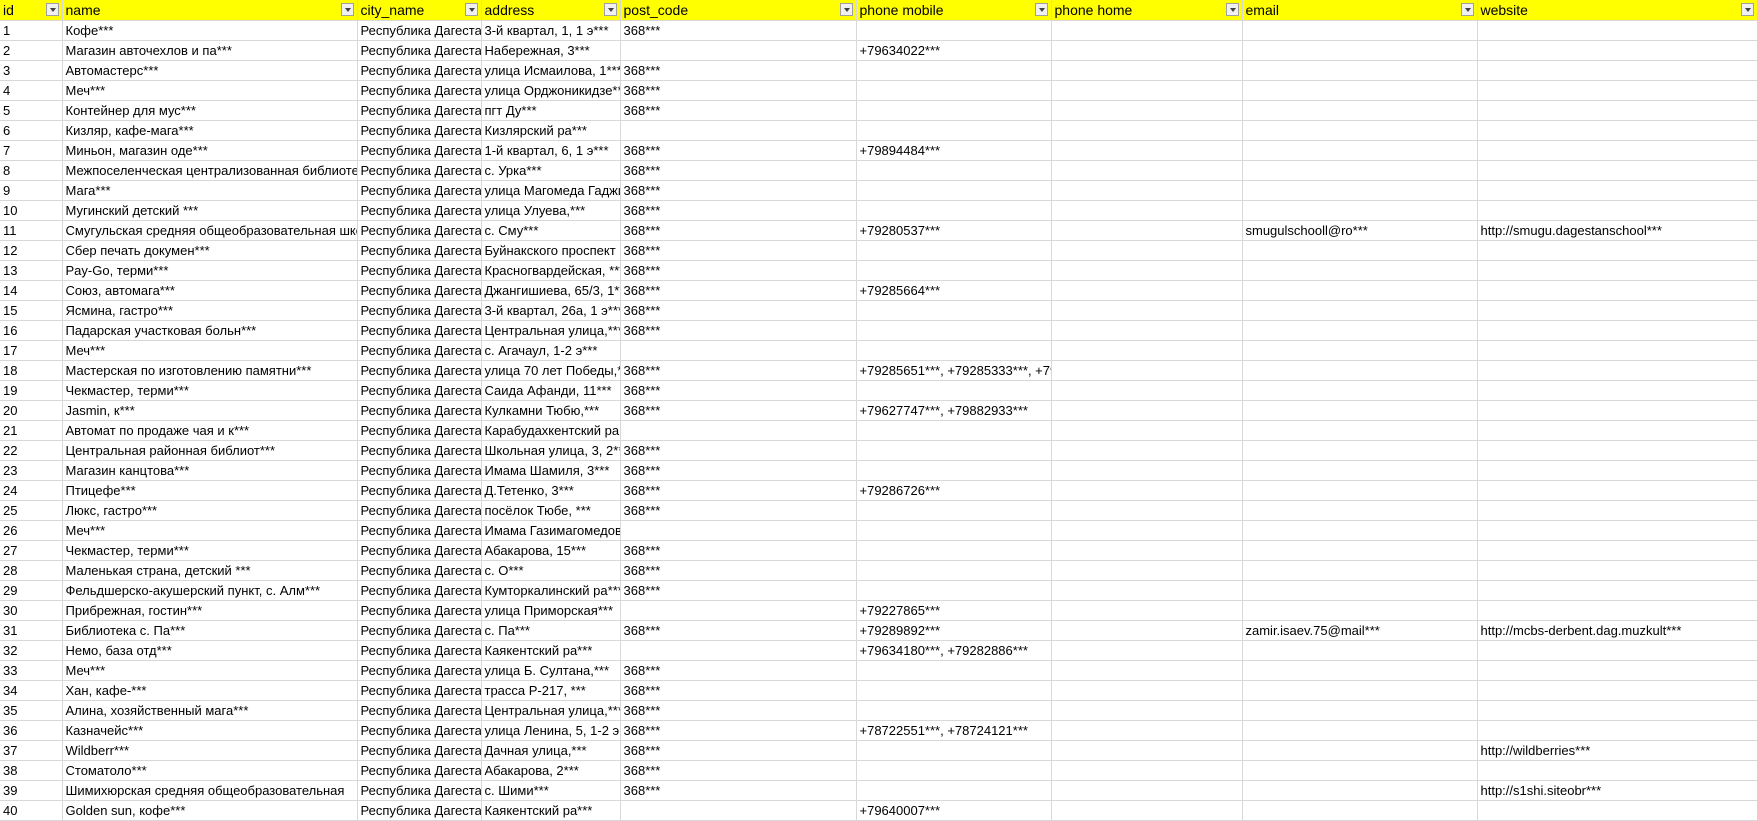 The width and height of the screenshot is (1757, 821). Describe the element at coordinates (31, 470) in the screenshot. I see `cell: 23` at that location.